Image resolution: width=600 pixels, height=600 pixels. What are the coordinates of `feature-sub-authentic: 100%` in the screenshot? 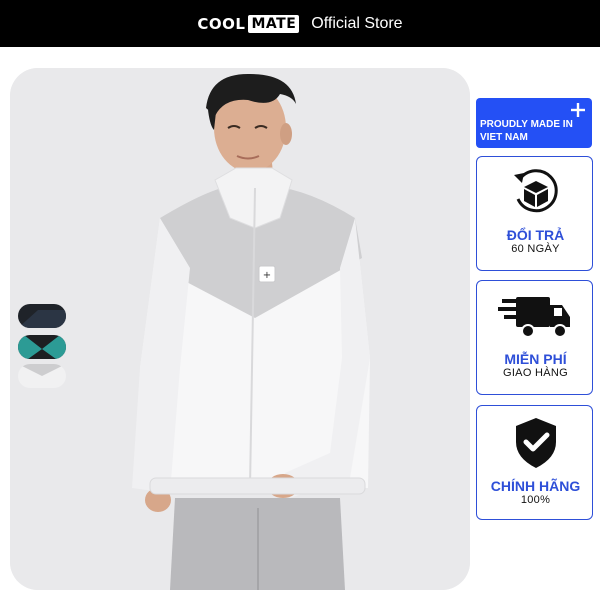 It's located at (535, 500).